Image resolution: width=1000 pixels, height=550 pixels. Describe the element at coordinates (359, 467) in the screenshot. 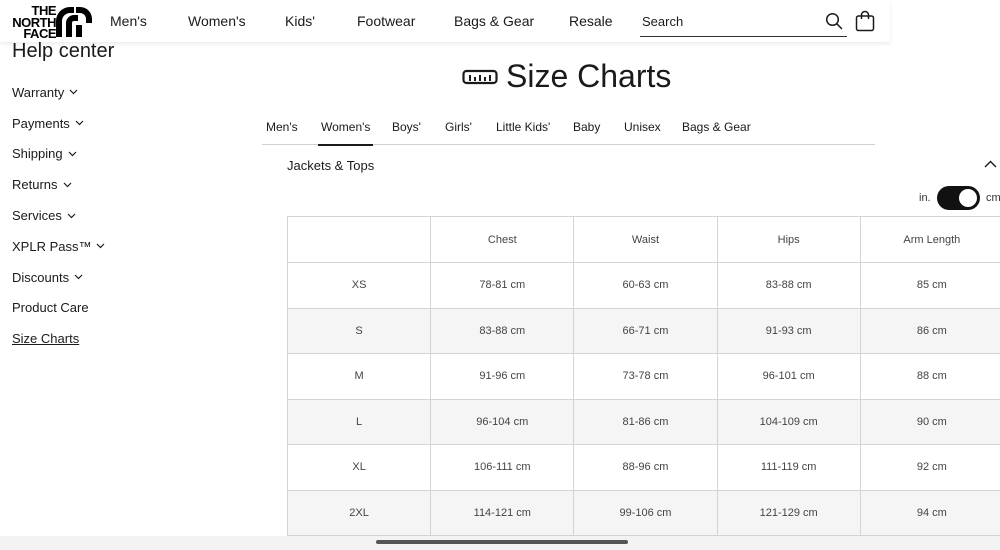

I see `cell-size: XL` at that location.